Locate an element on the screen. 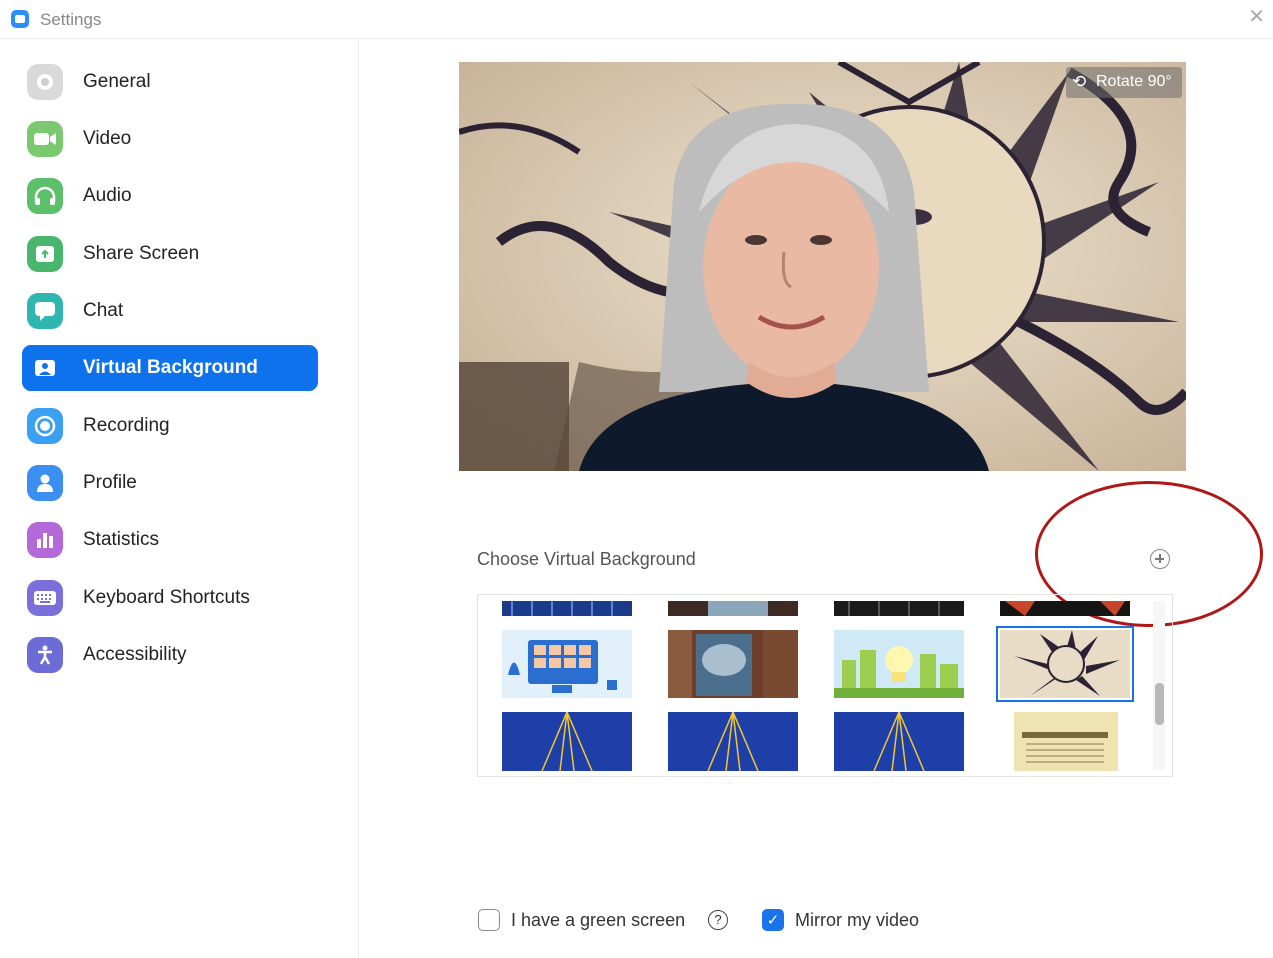  sidebar-item-keyboard-shortcuts: Keyboard Shortcuts is located at coordinates (170, 598).